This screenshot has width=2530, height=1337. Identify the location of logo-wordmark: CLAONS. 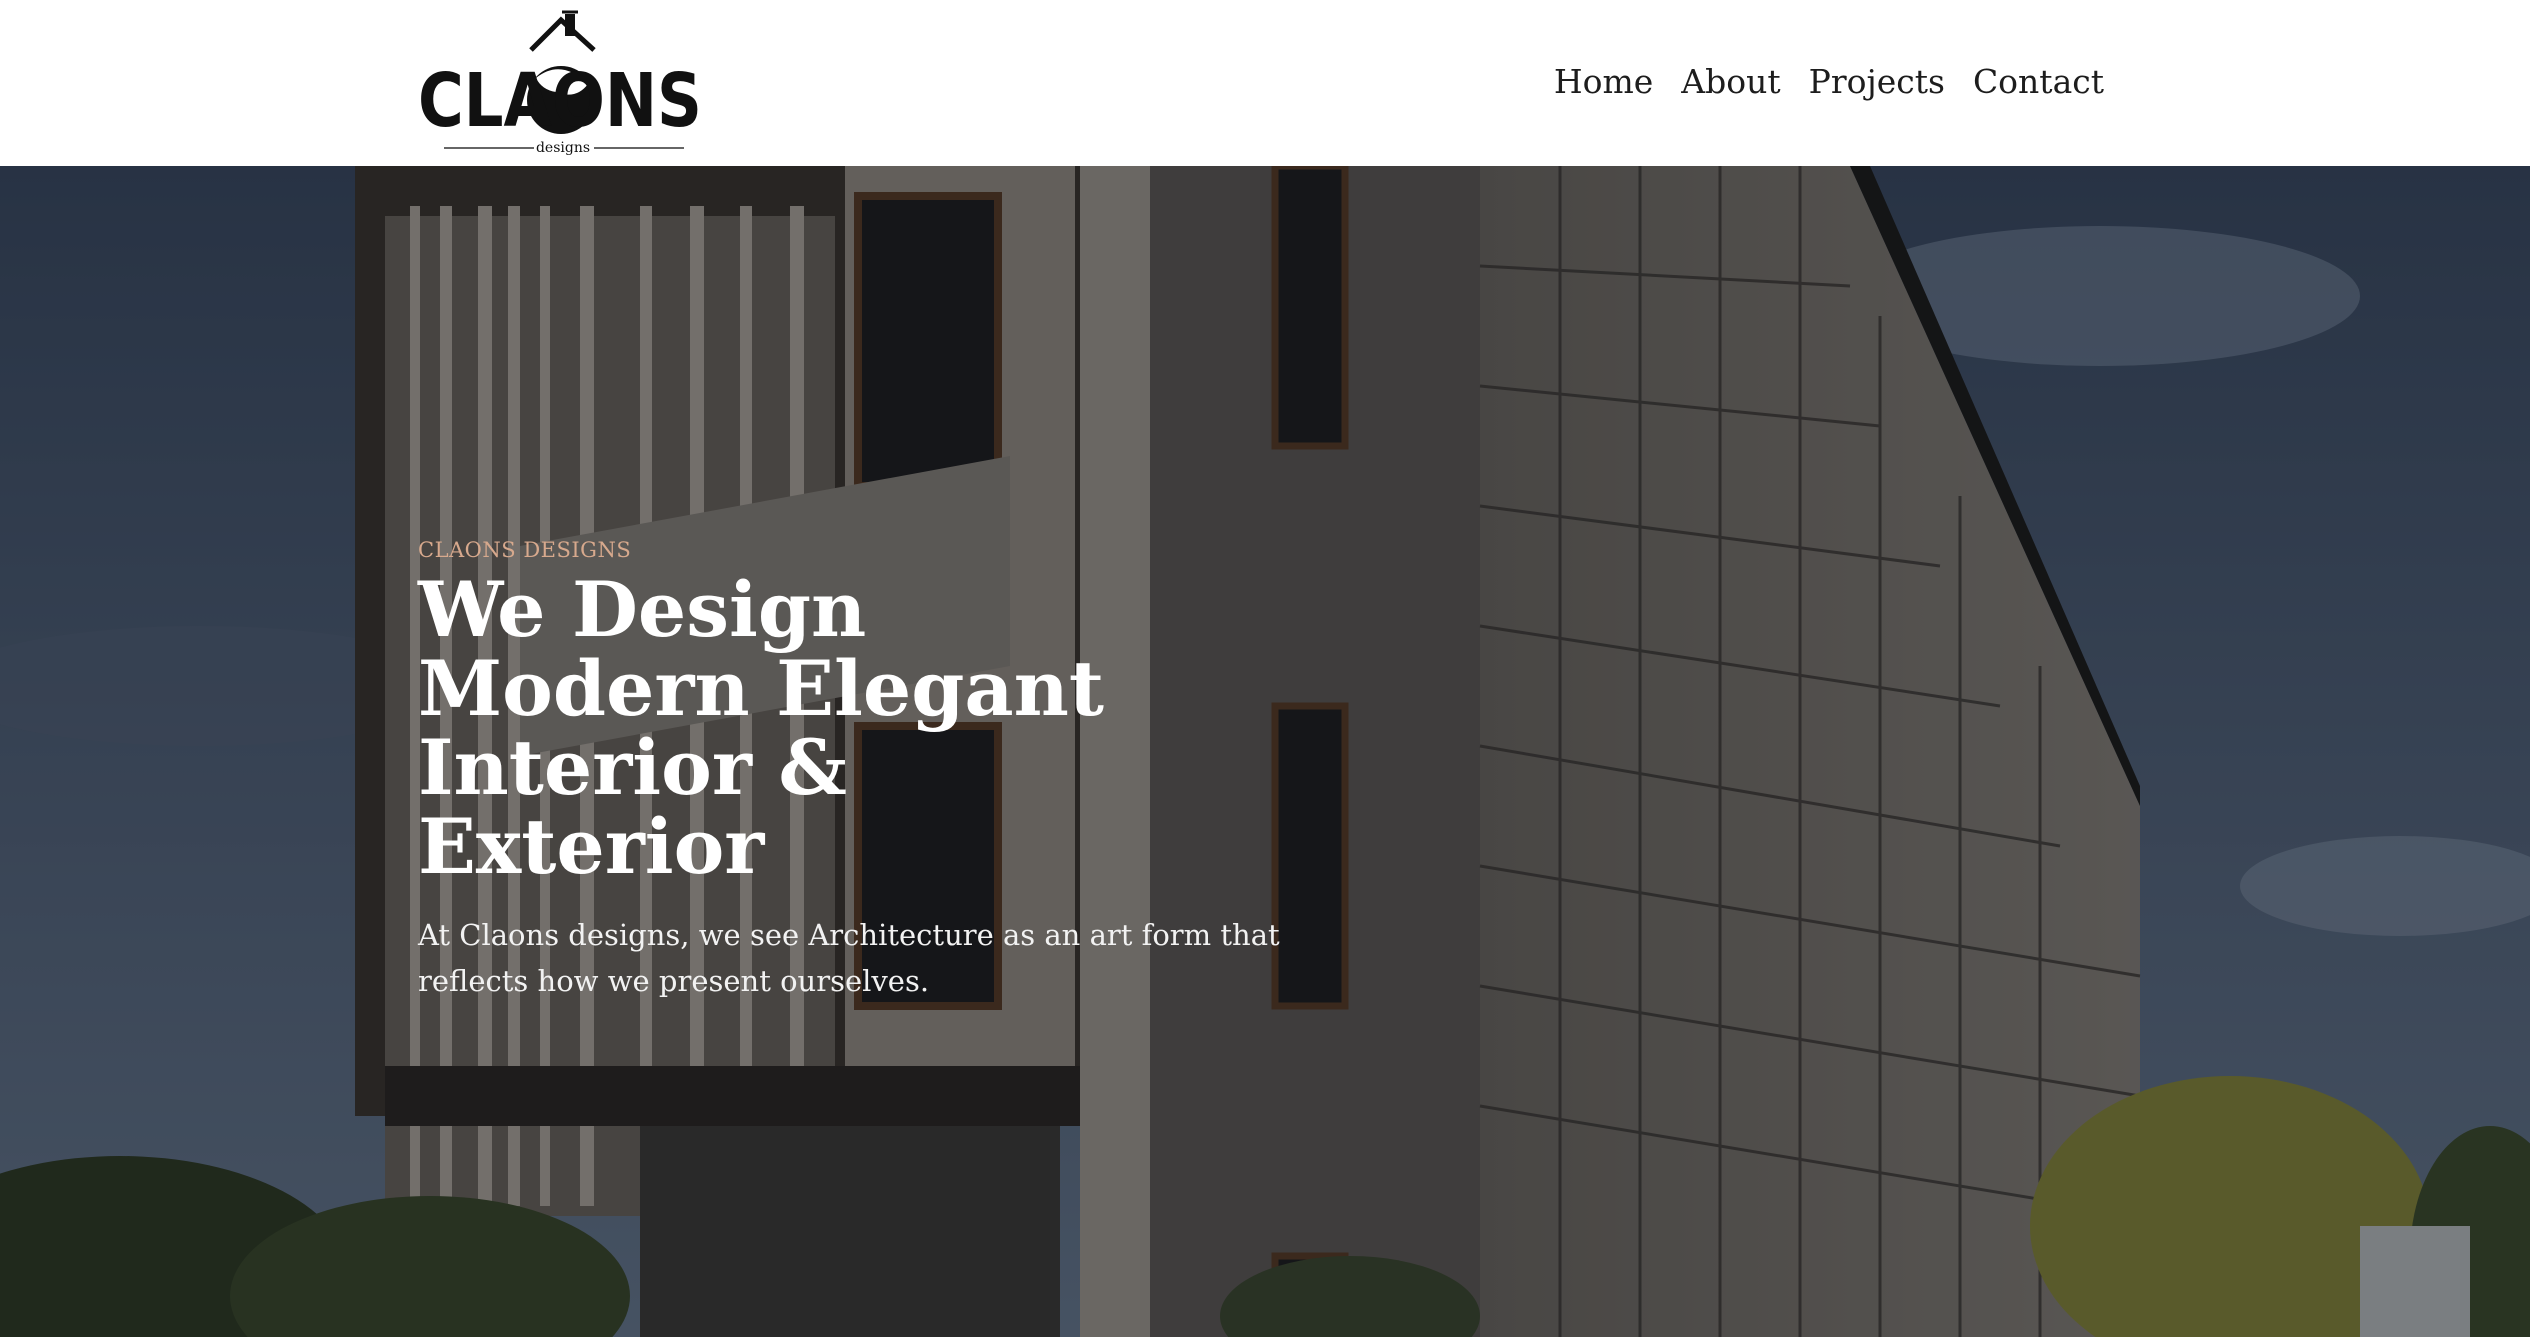
(560, 101).